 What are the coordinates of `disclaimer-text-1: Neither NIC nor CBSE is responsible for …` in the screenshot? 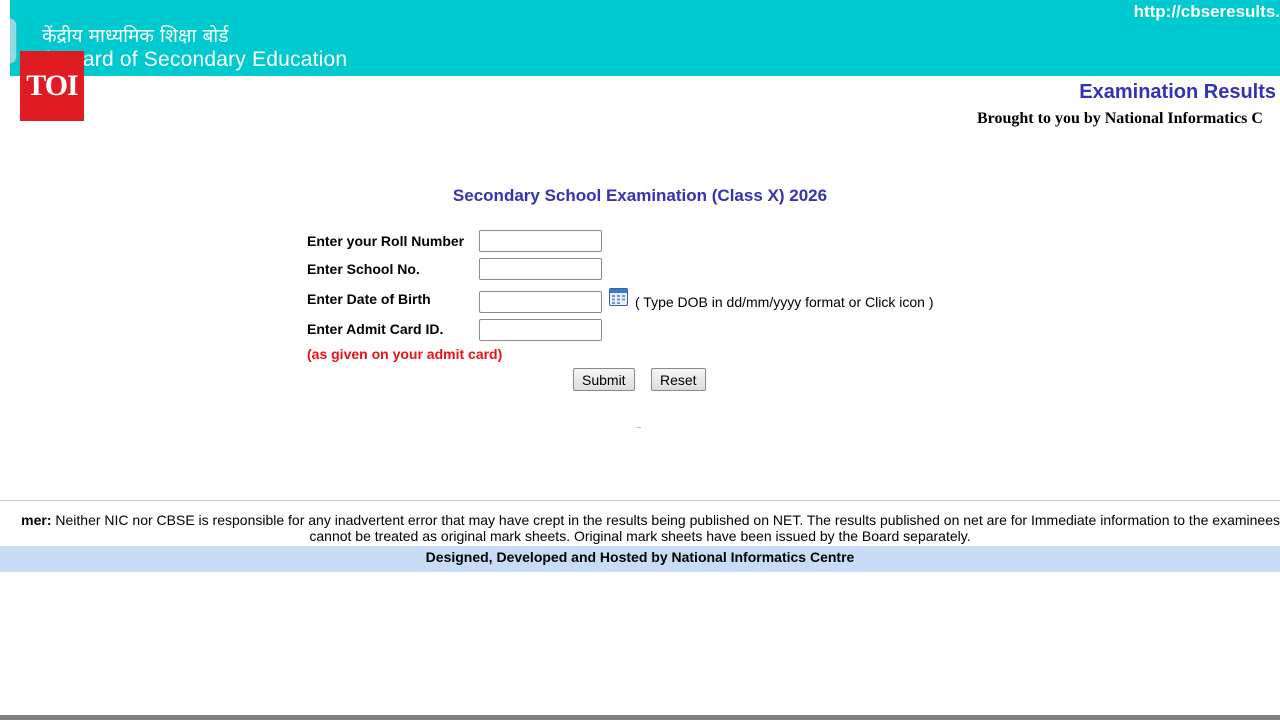 It's located at (665, 520).